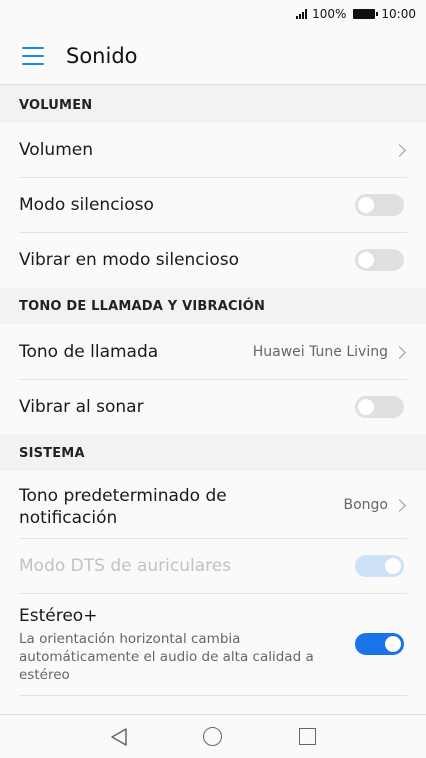 The image size is (426, 758). I want to click on settings-row-tono-llamada: Tono de llamada Huawei Tune Living, so click(213, 352).